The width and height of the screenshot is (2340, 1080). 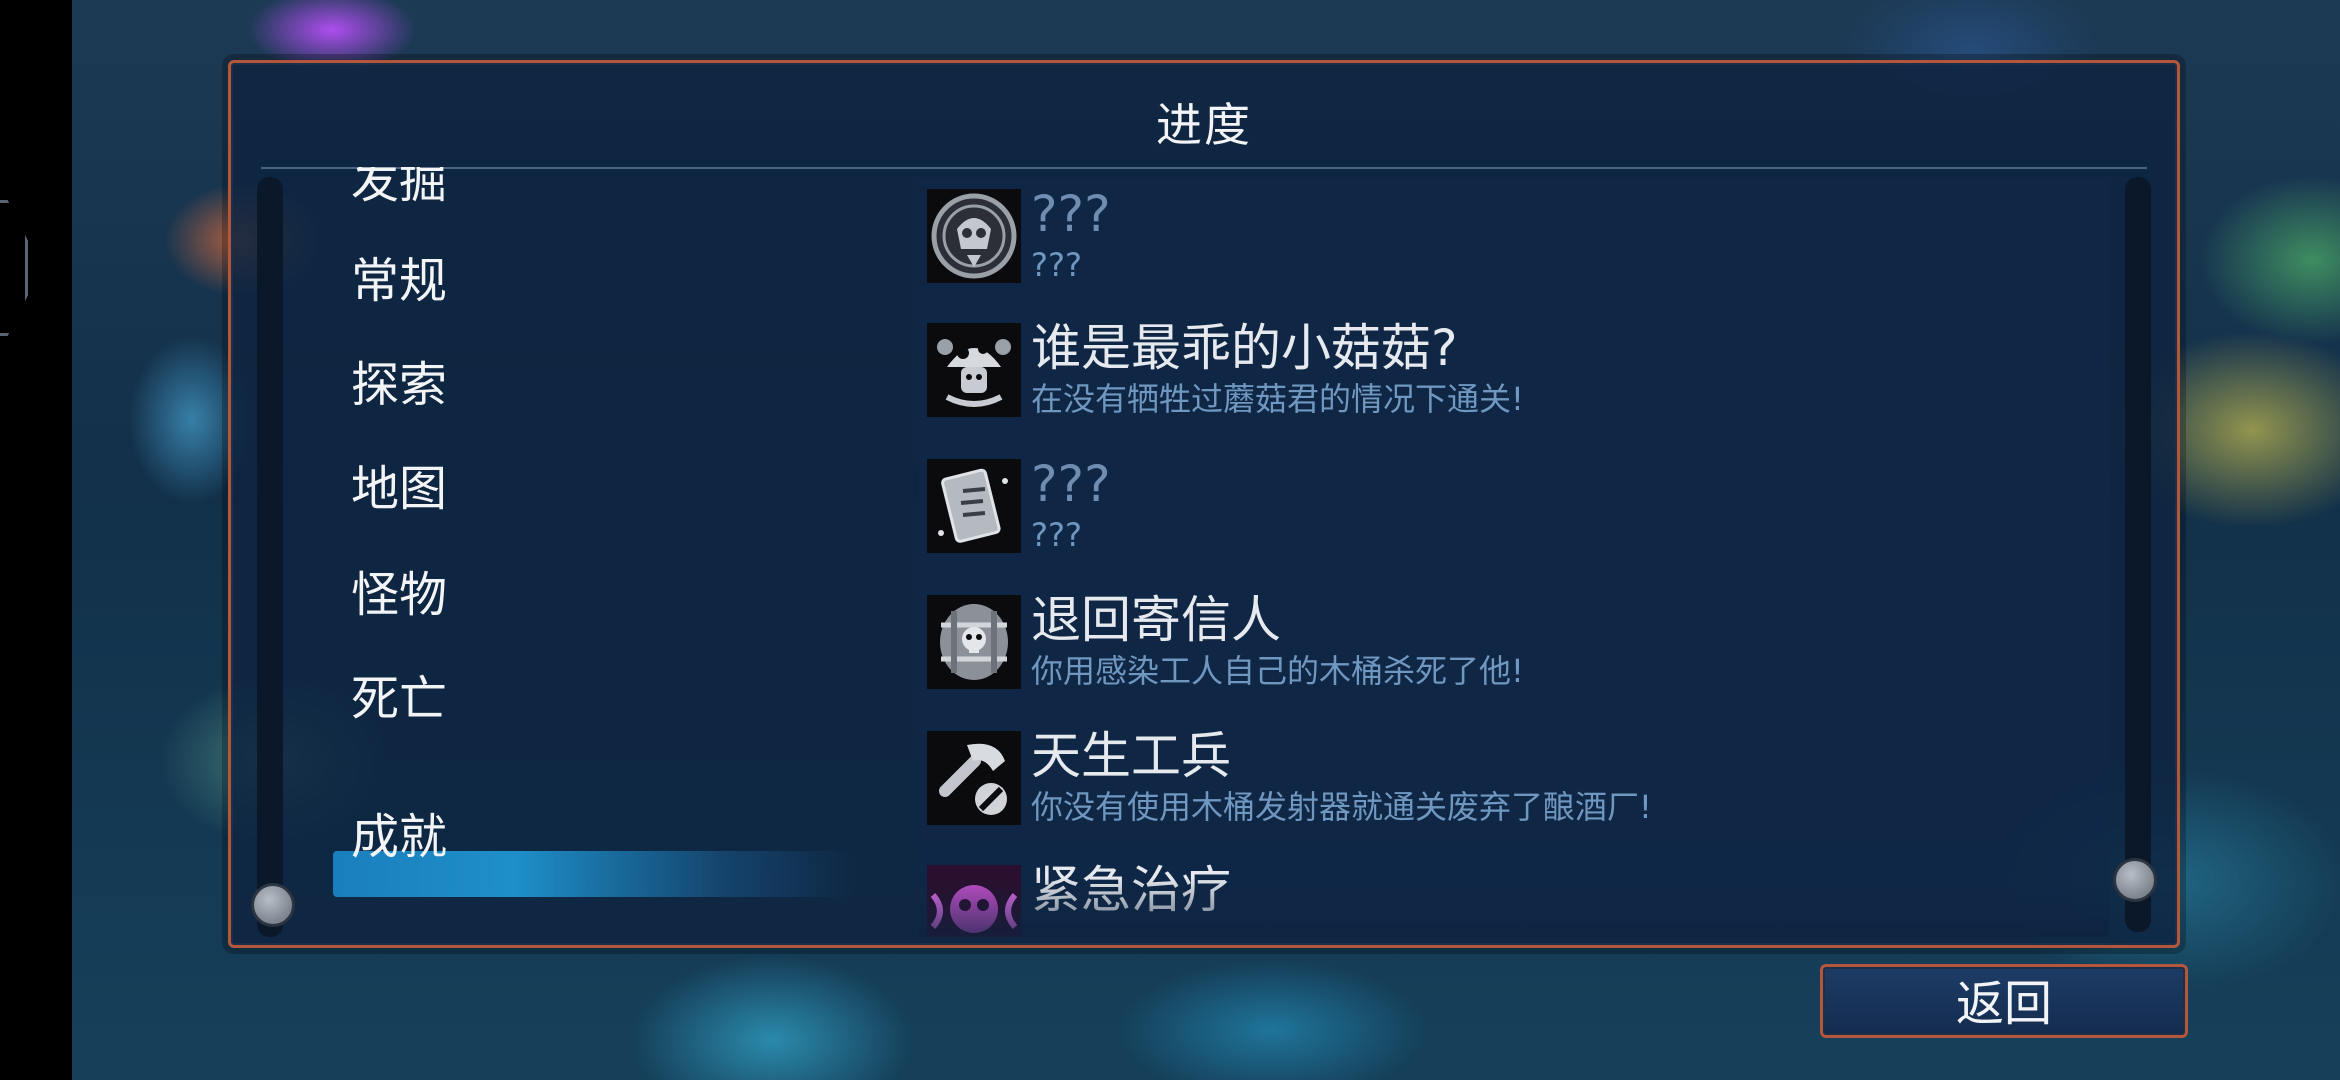 What do you see at coordinates (1131, 890) in the screenshot?
I see `achievement-title: 紧急治疗` at bounding box center [1131, 890].